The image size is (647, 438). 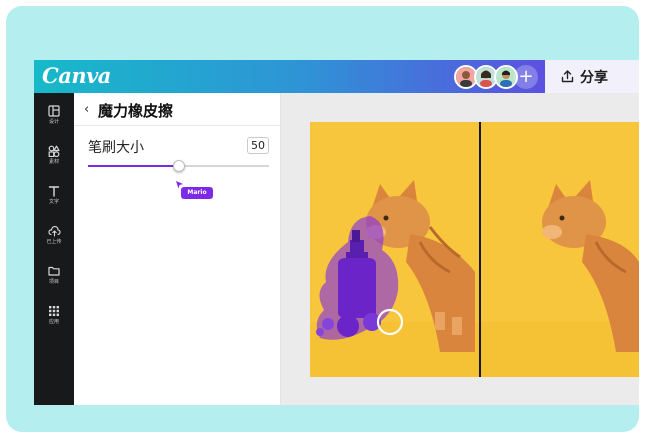 I want to click on apps-grid-icon, so click(x=54, y=311).